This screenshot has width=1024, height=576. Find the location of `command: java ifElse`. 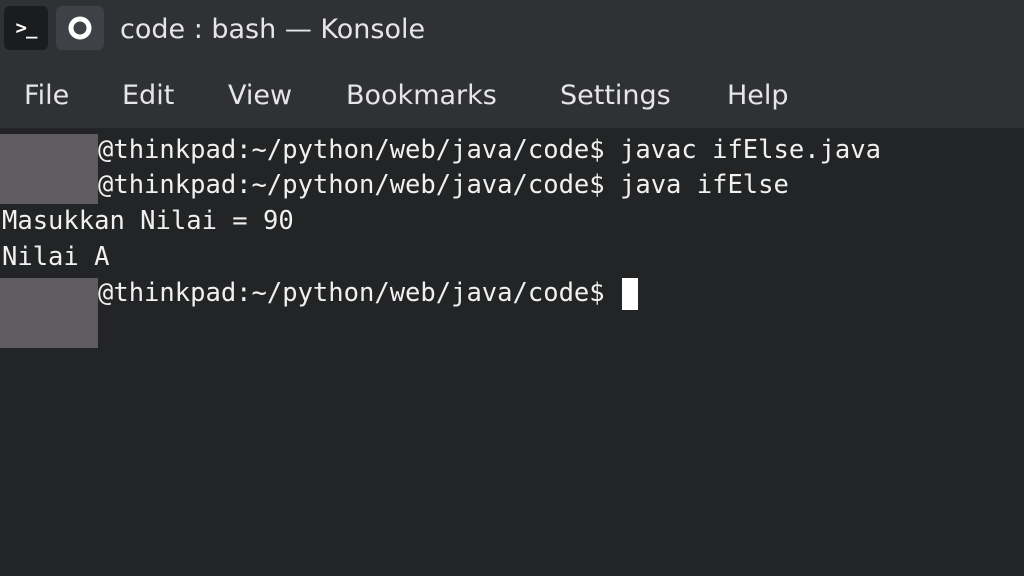

command: java ifElse is located at coordinates (696, 185).